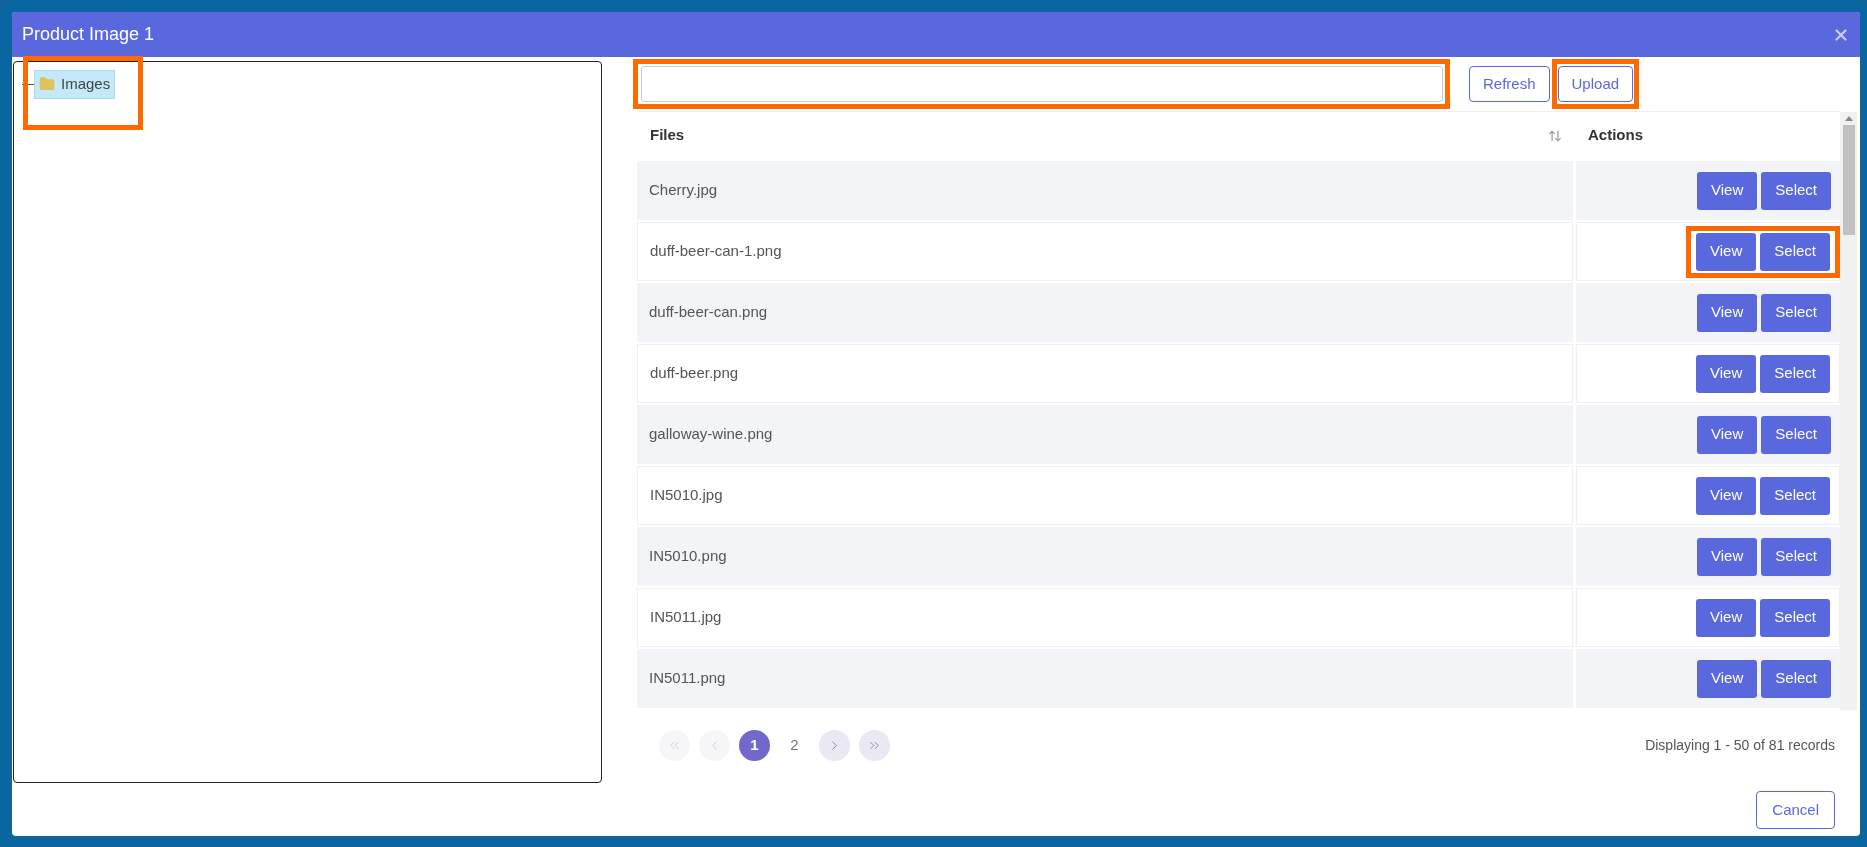  What do you see at coordinates (1105, 556) in the screenshot?
I see `table-cell: IN5010.png` at bounding box center [1105, 556].